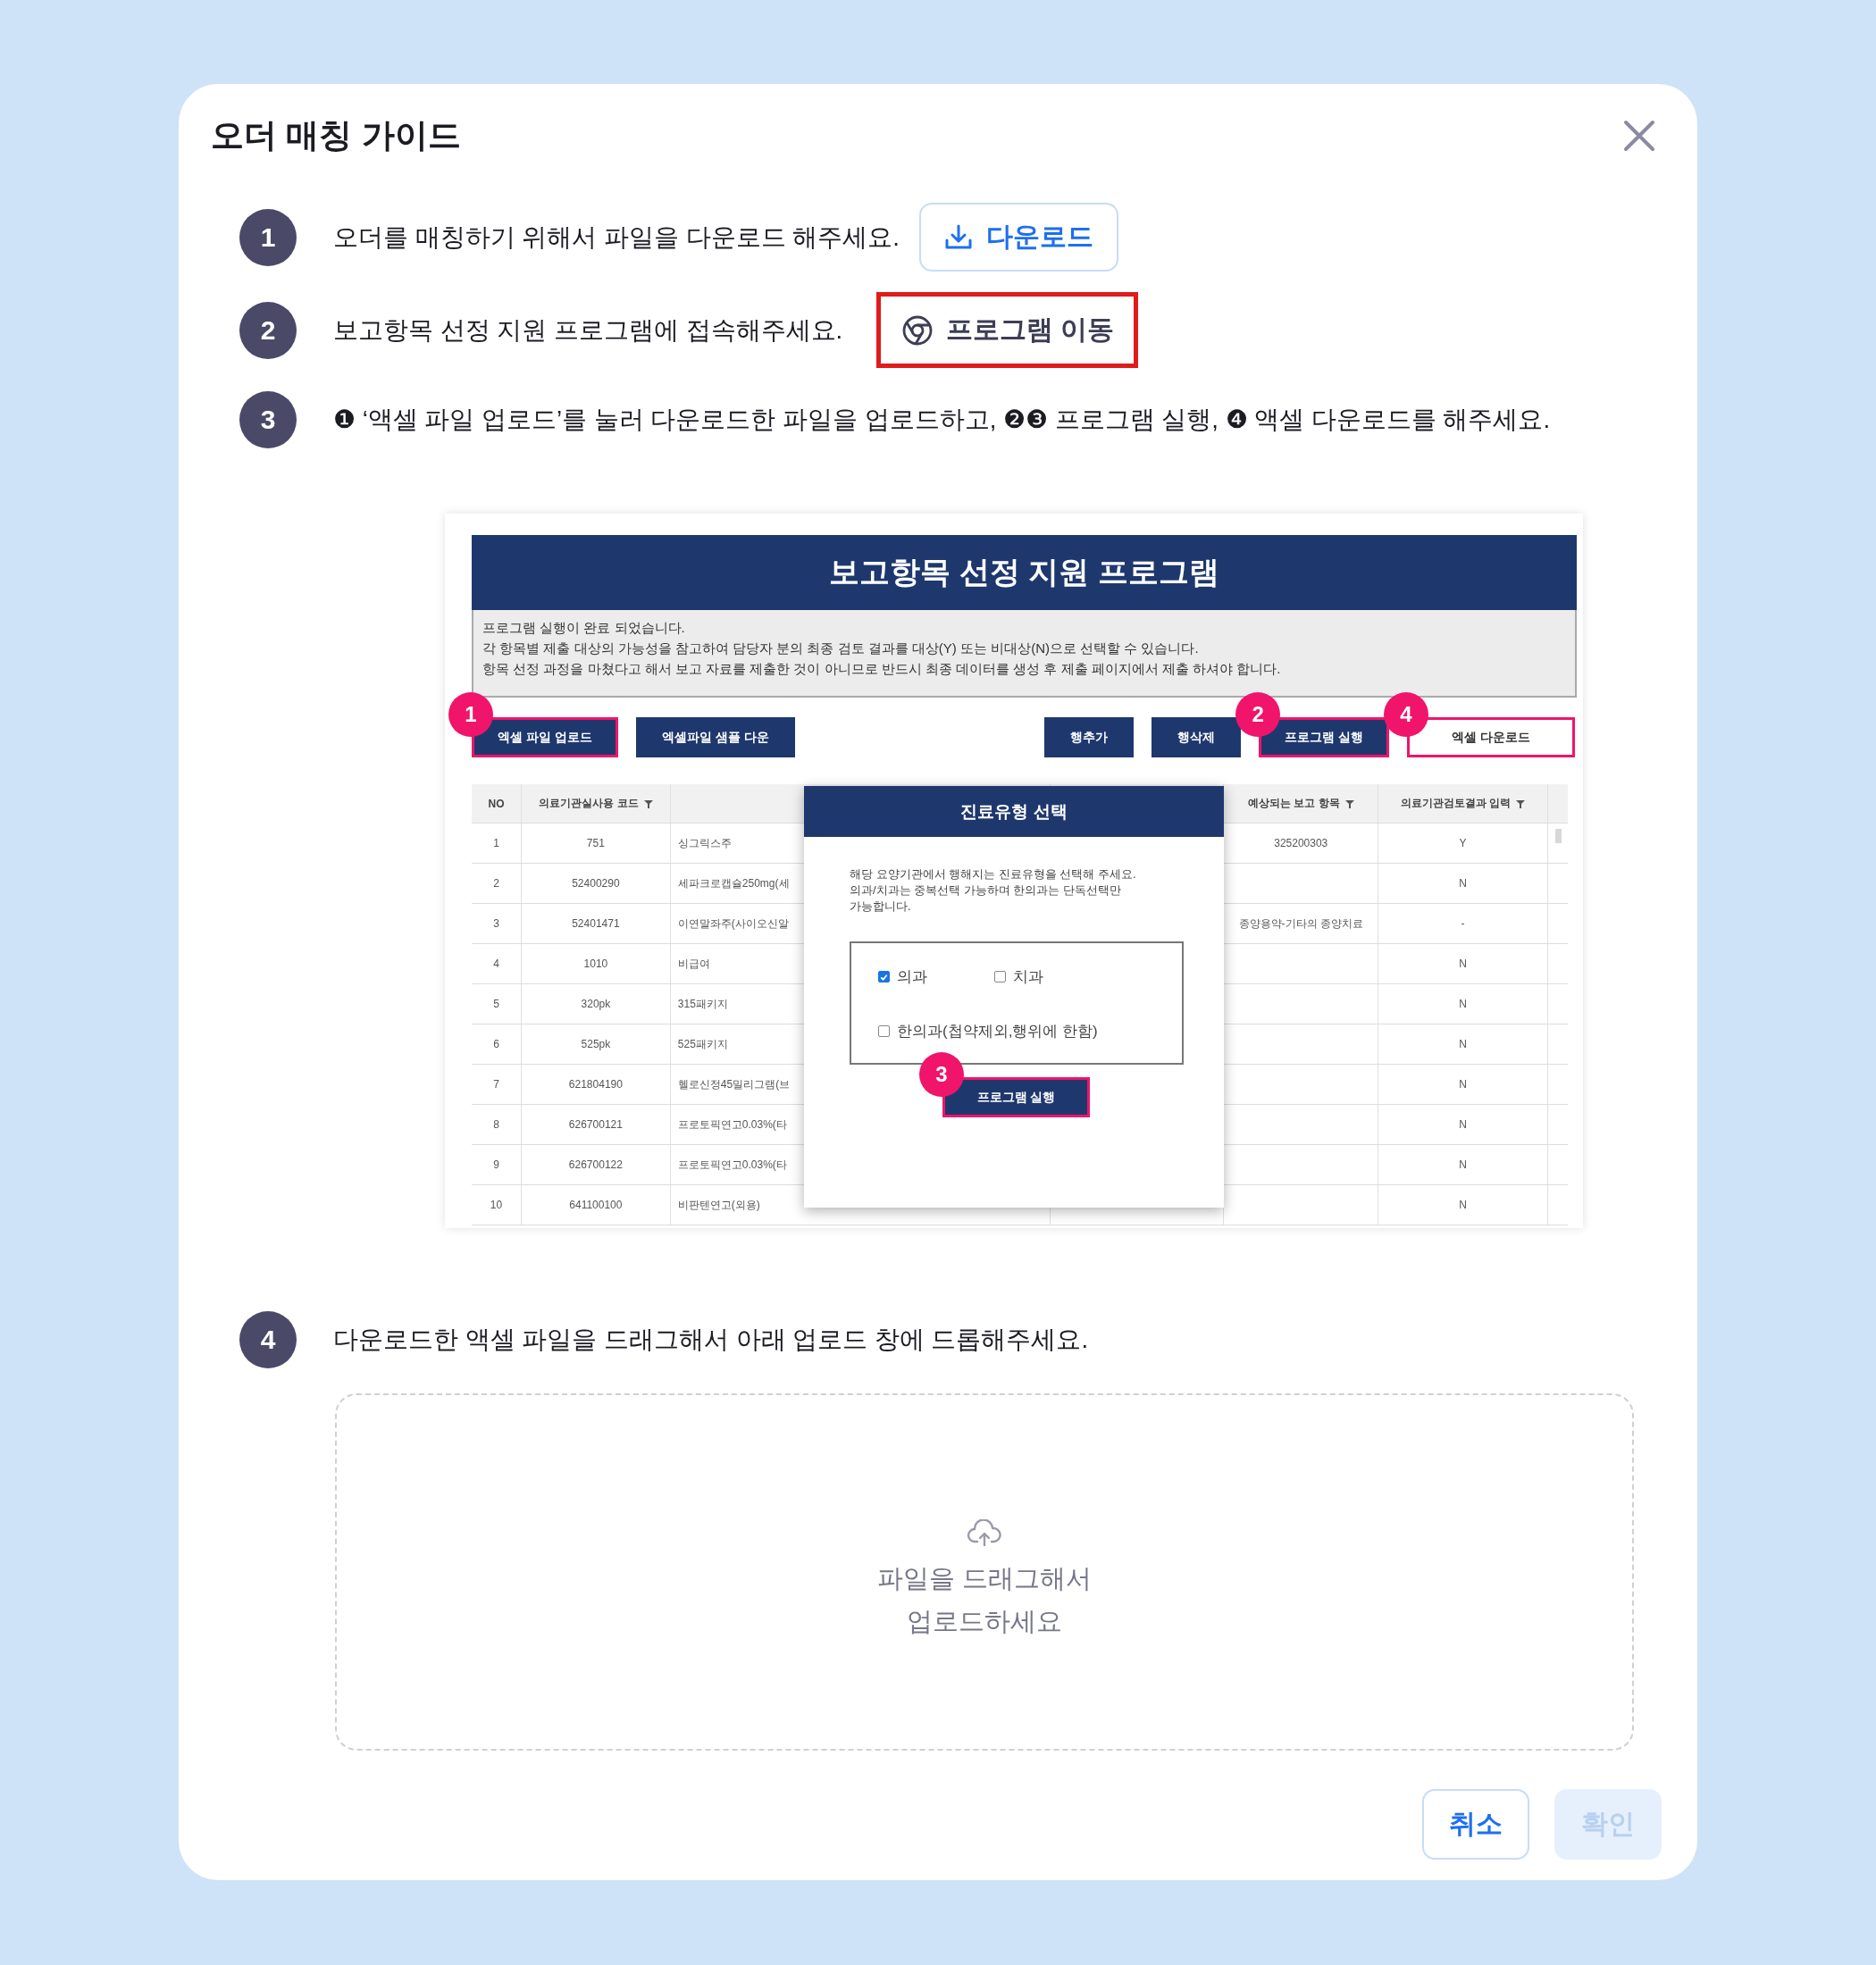  What do you see at coordinates (497, 883) in the screenshot?
I see `table-cell: 2` at bounding box center [497, 883].